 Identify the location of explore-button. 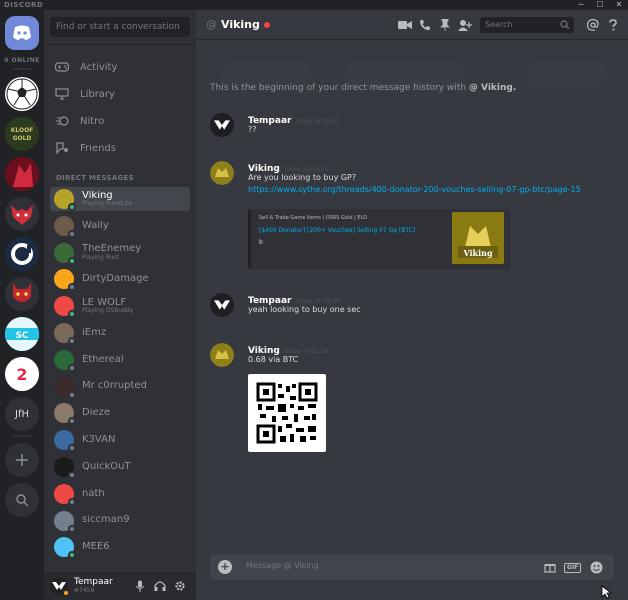
(22, 500).